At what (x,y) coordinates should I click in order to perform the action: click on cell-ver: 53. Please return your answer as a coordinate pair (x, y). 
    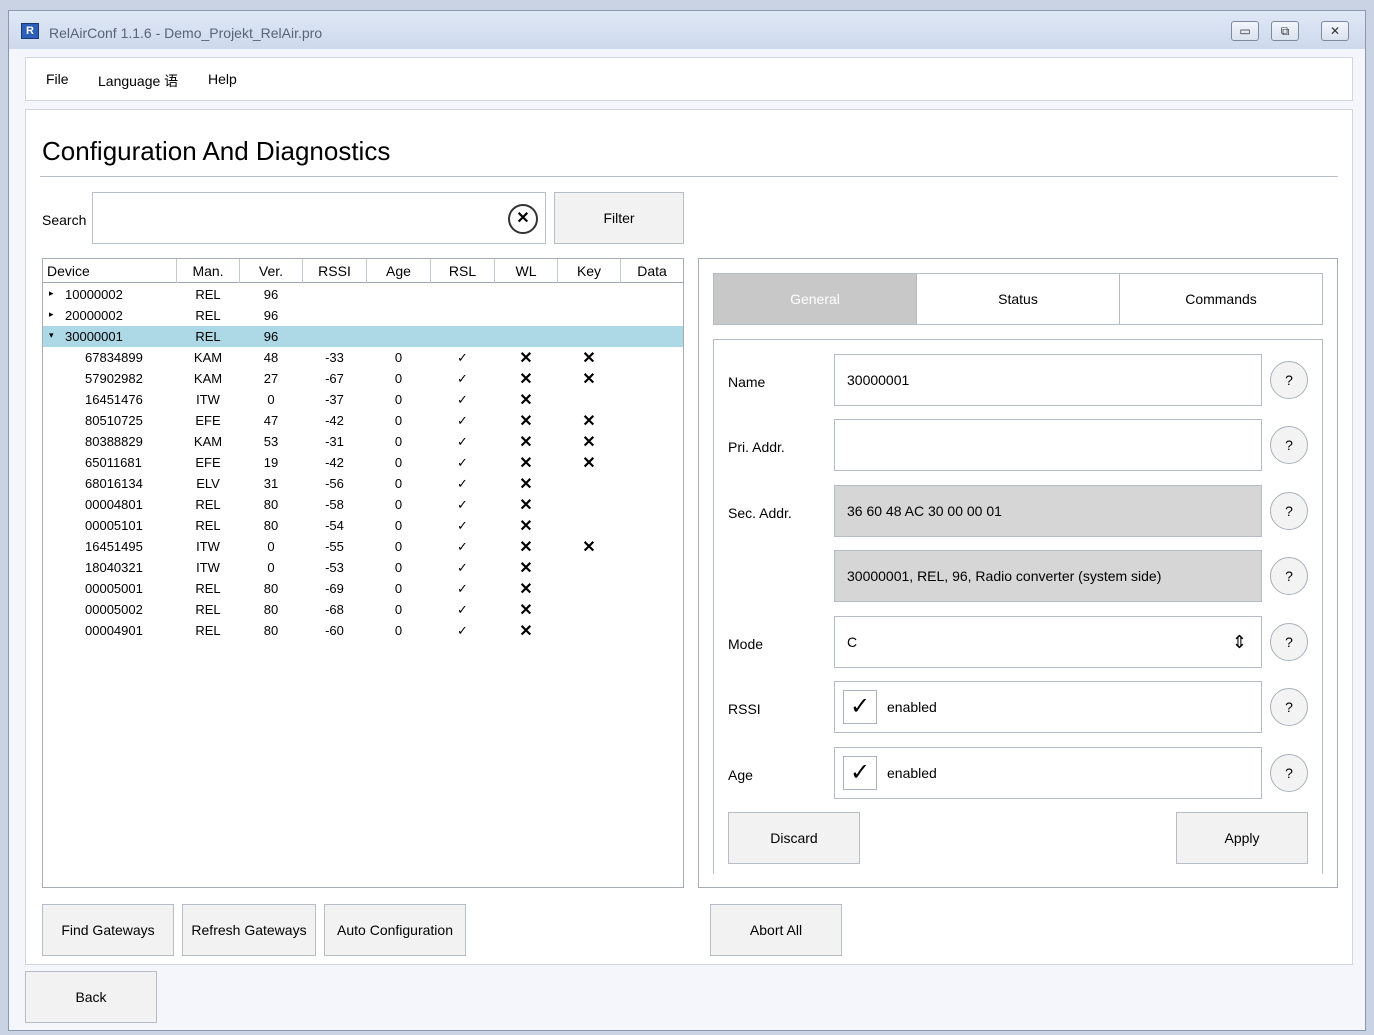
    Looking at the image, I should click on (271, 441).